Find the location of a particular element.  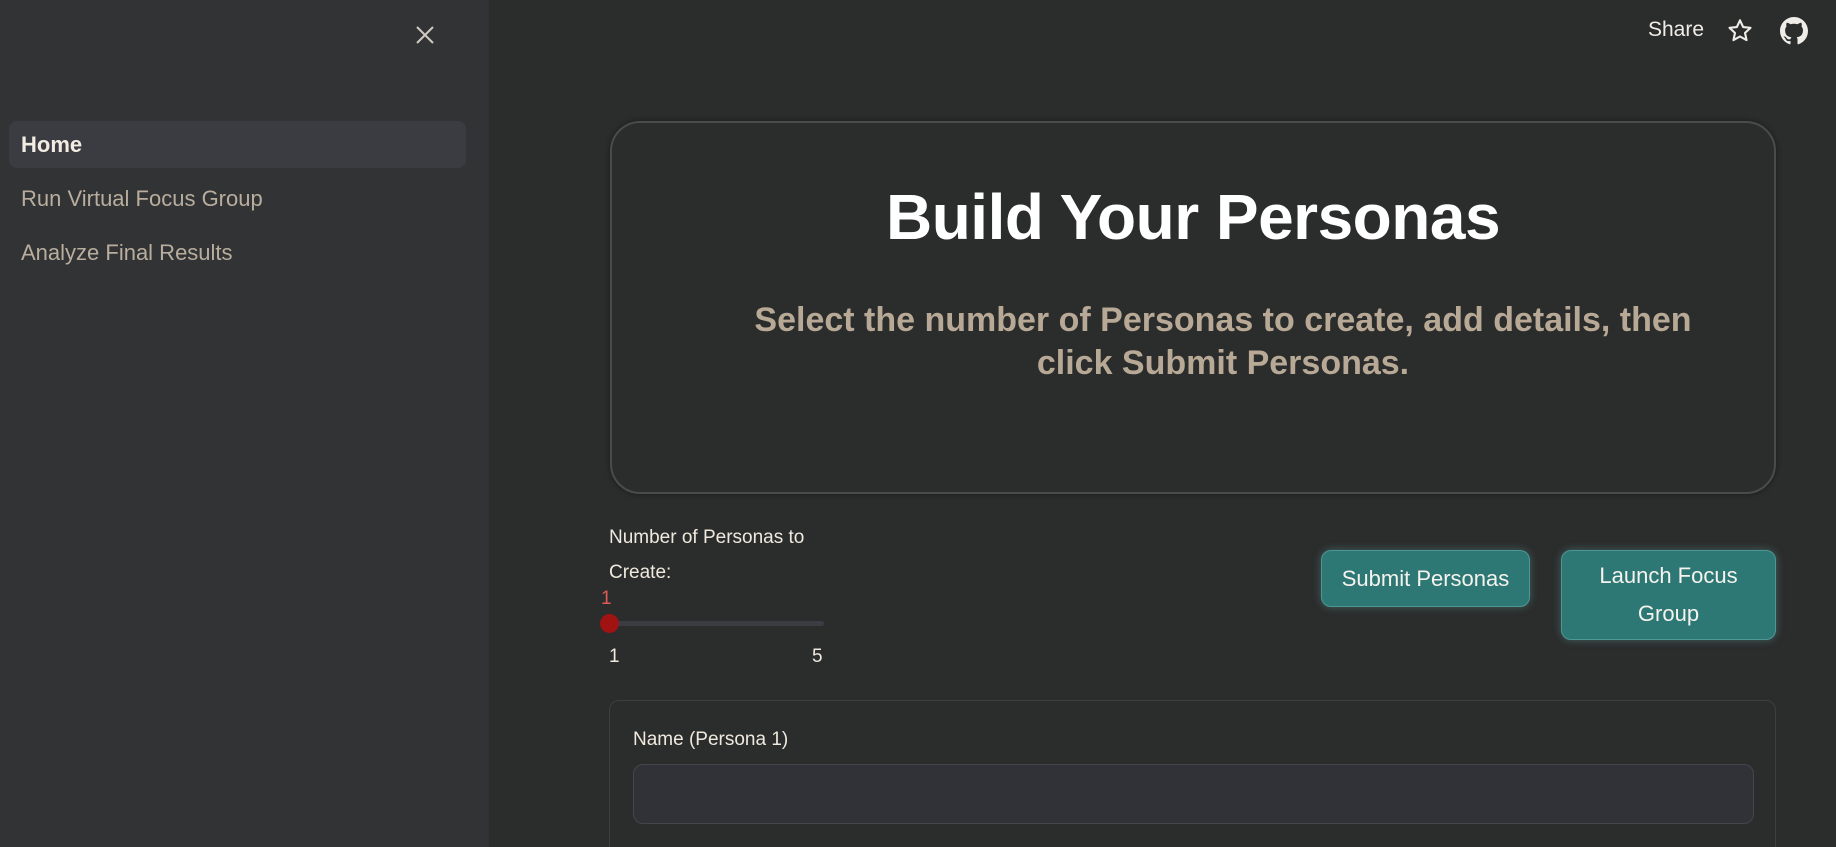

launch-focus-group-button: Launch Focus Group is located at coordinates (1668, 595).